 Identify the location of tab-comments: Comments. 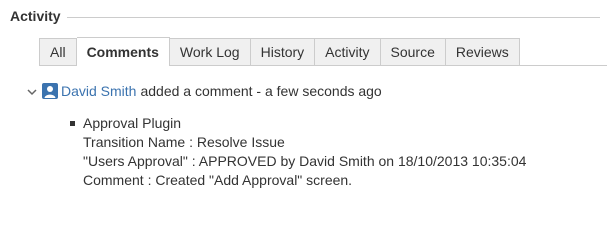
(123, 51).